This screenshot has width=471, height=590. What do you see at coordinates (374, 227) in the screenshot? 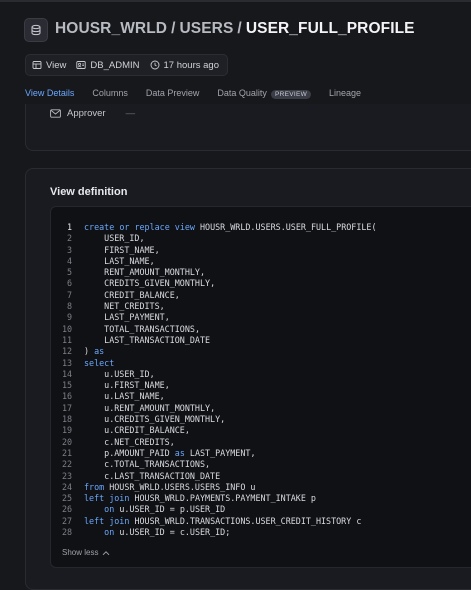
I see `sql-token: (` at bounding box center [374, 227].